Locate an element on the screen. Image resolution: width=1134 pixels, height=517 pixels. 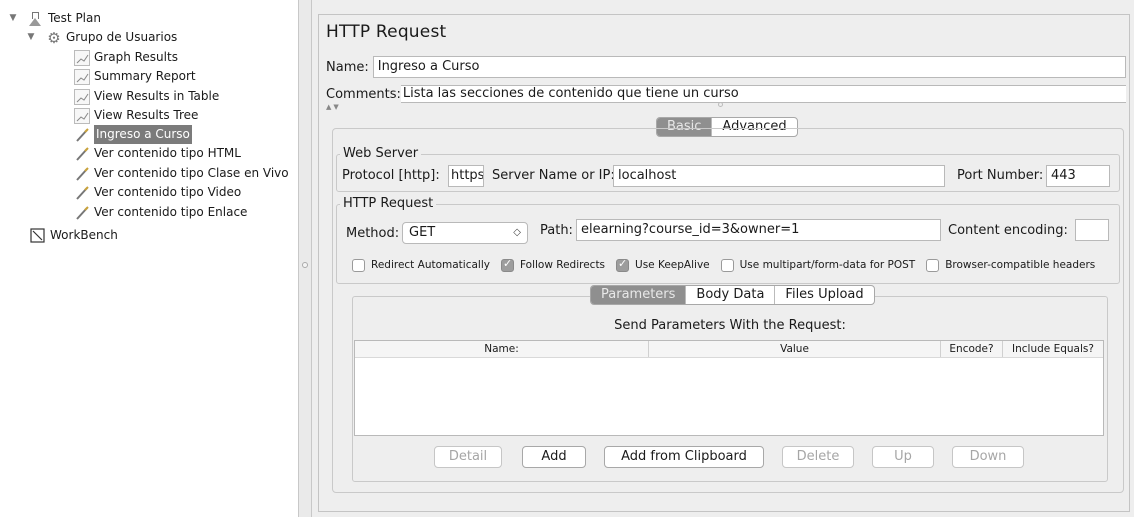
tree-item-label: View Results Tree is located at coordinates (146, 115).